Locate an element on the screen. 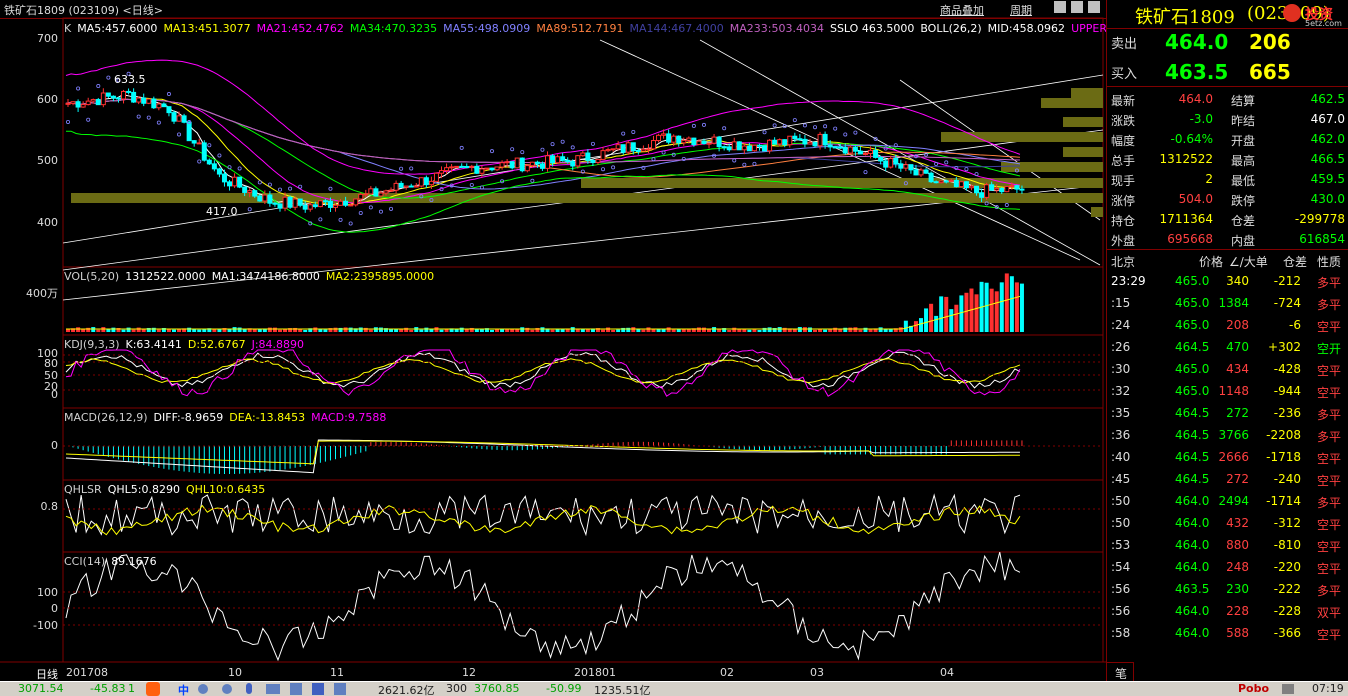 The height and width of the screenshot is (696, 1348). tick-volume: 2494 is located at coordinates (1233, 501).